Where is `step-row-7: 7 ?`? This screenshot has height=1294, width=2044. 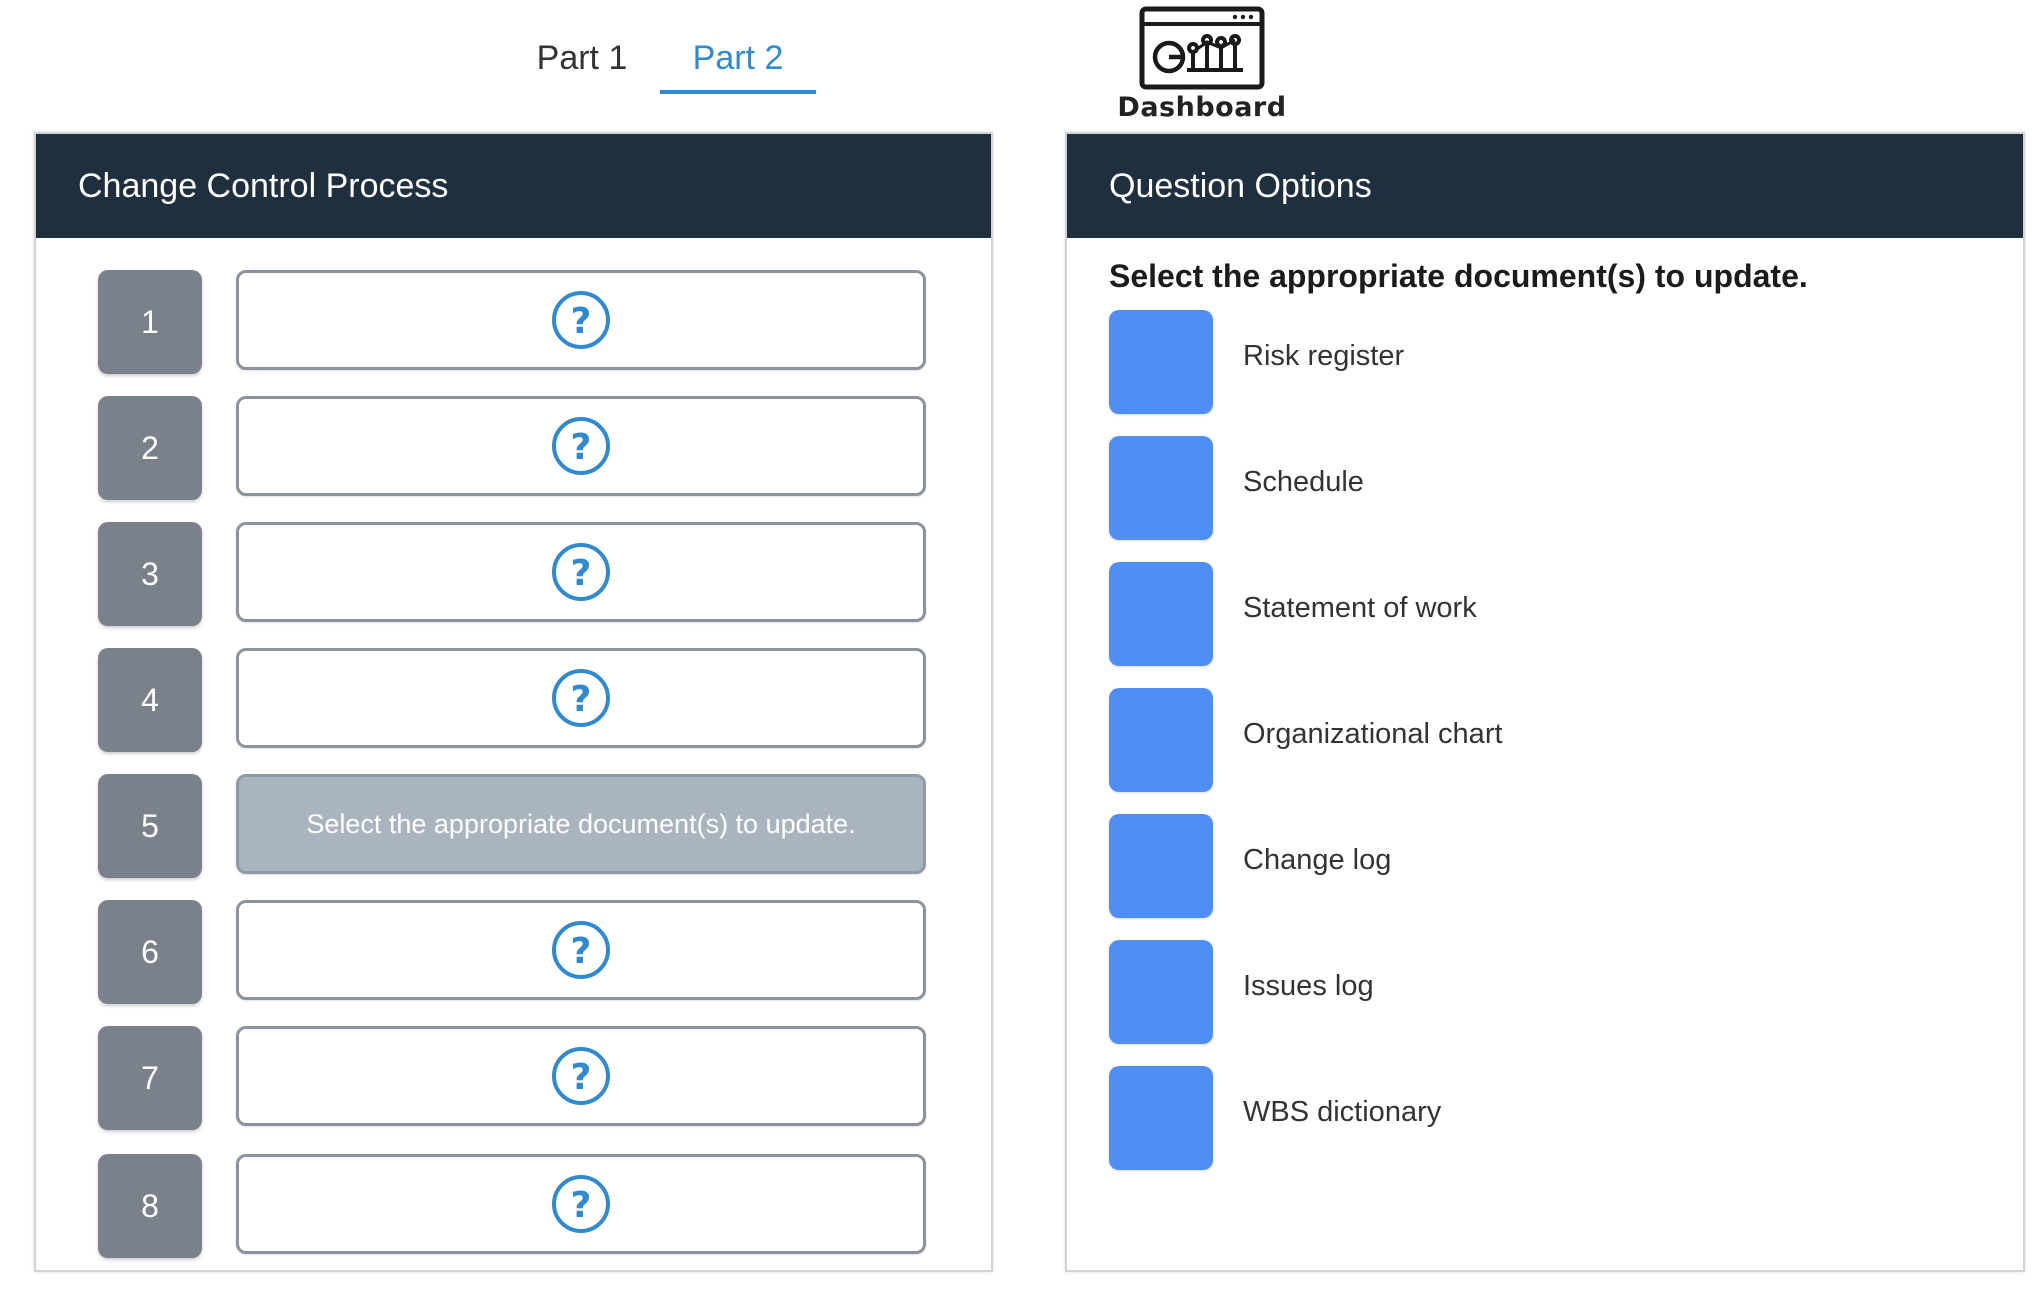
step-row-7: 7 ? is located at coordinates (528, 1078).